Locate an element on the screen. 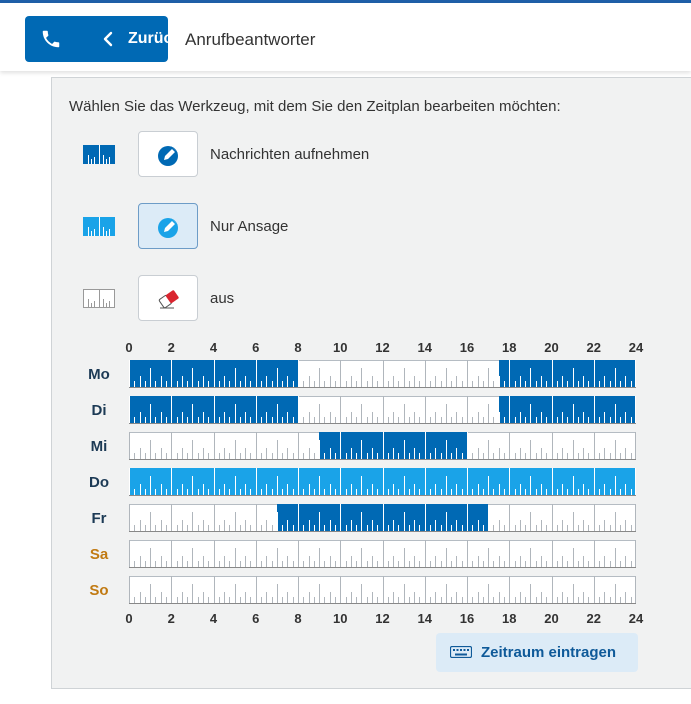 This screenshot has height=704, width=691. day-label: Di is located at coordinates (99, 410).